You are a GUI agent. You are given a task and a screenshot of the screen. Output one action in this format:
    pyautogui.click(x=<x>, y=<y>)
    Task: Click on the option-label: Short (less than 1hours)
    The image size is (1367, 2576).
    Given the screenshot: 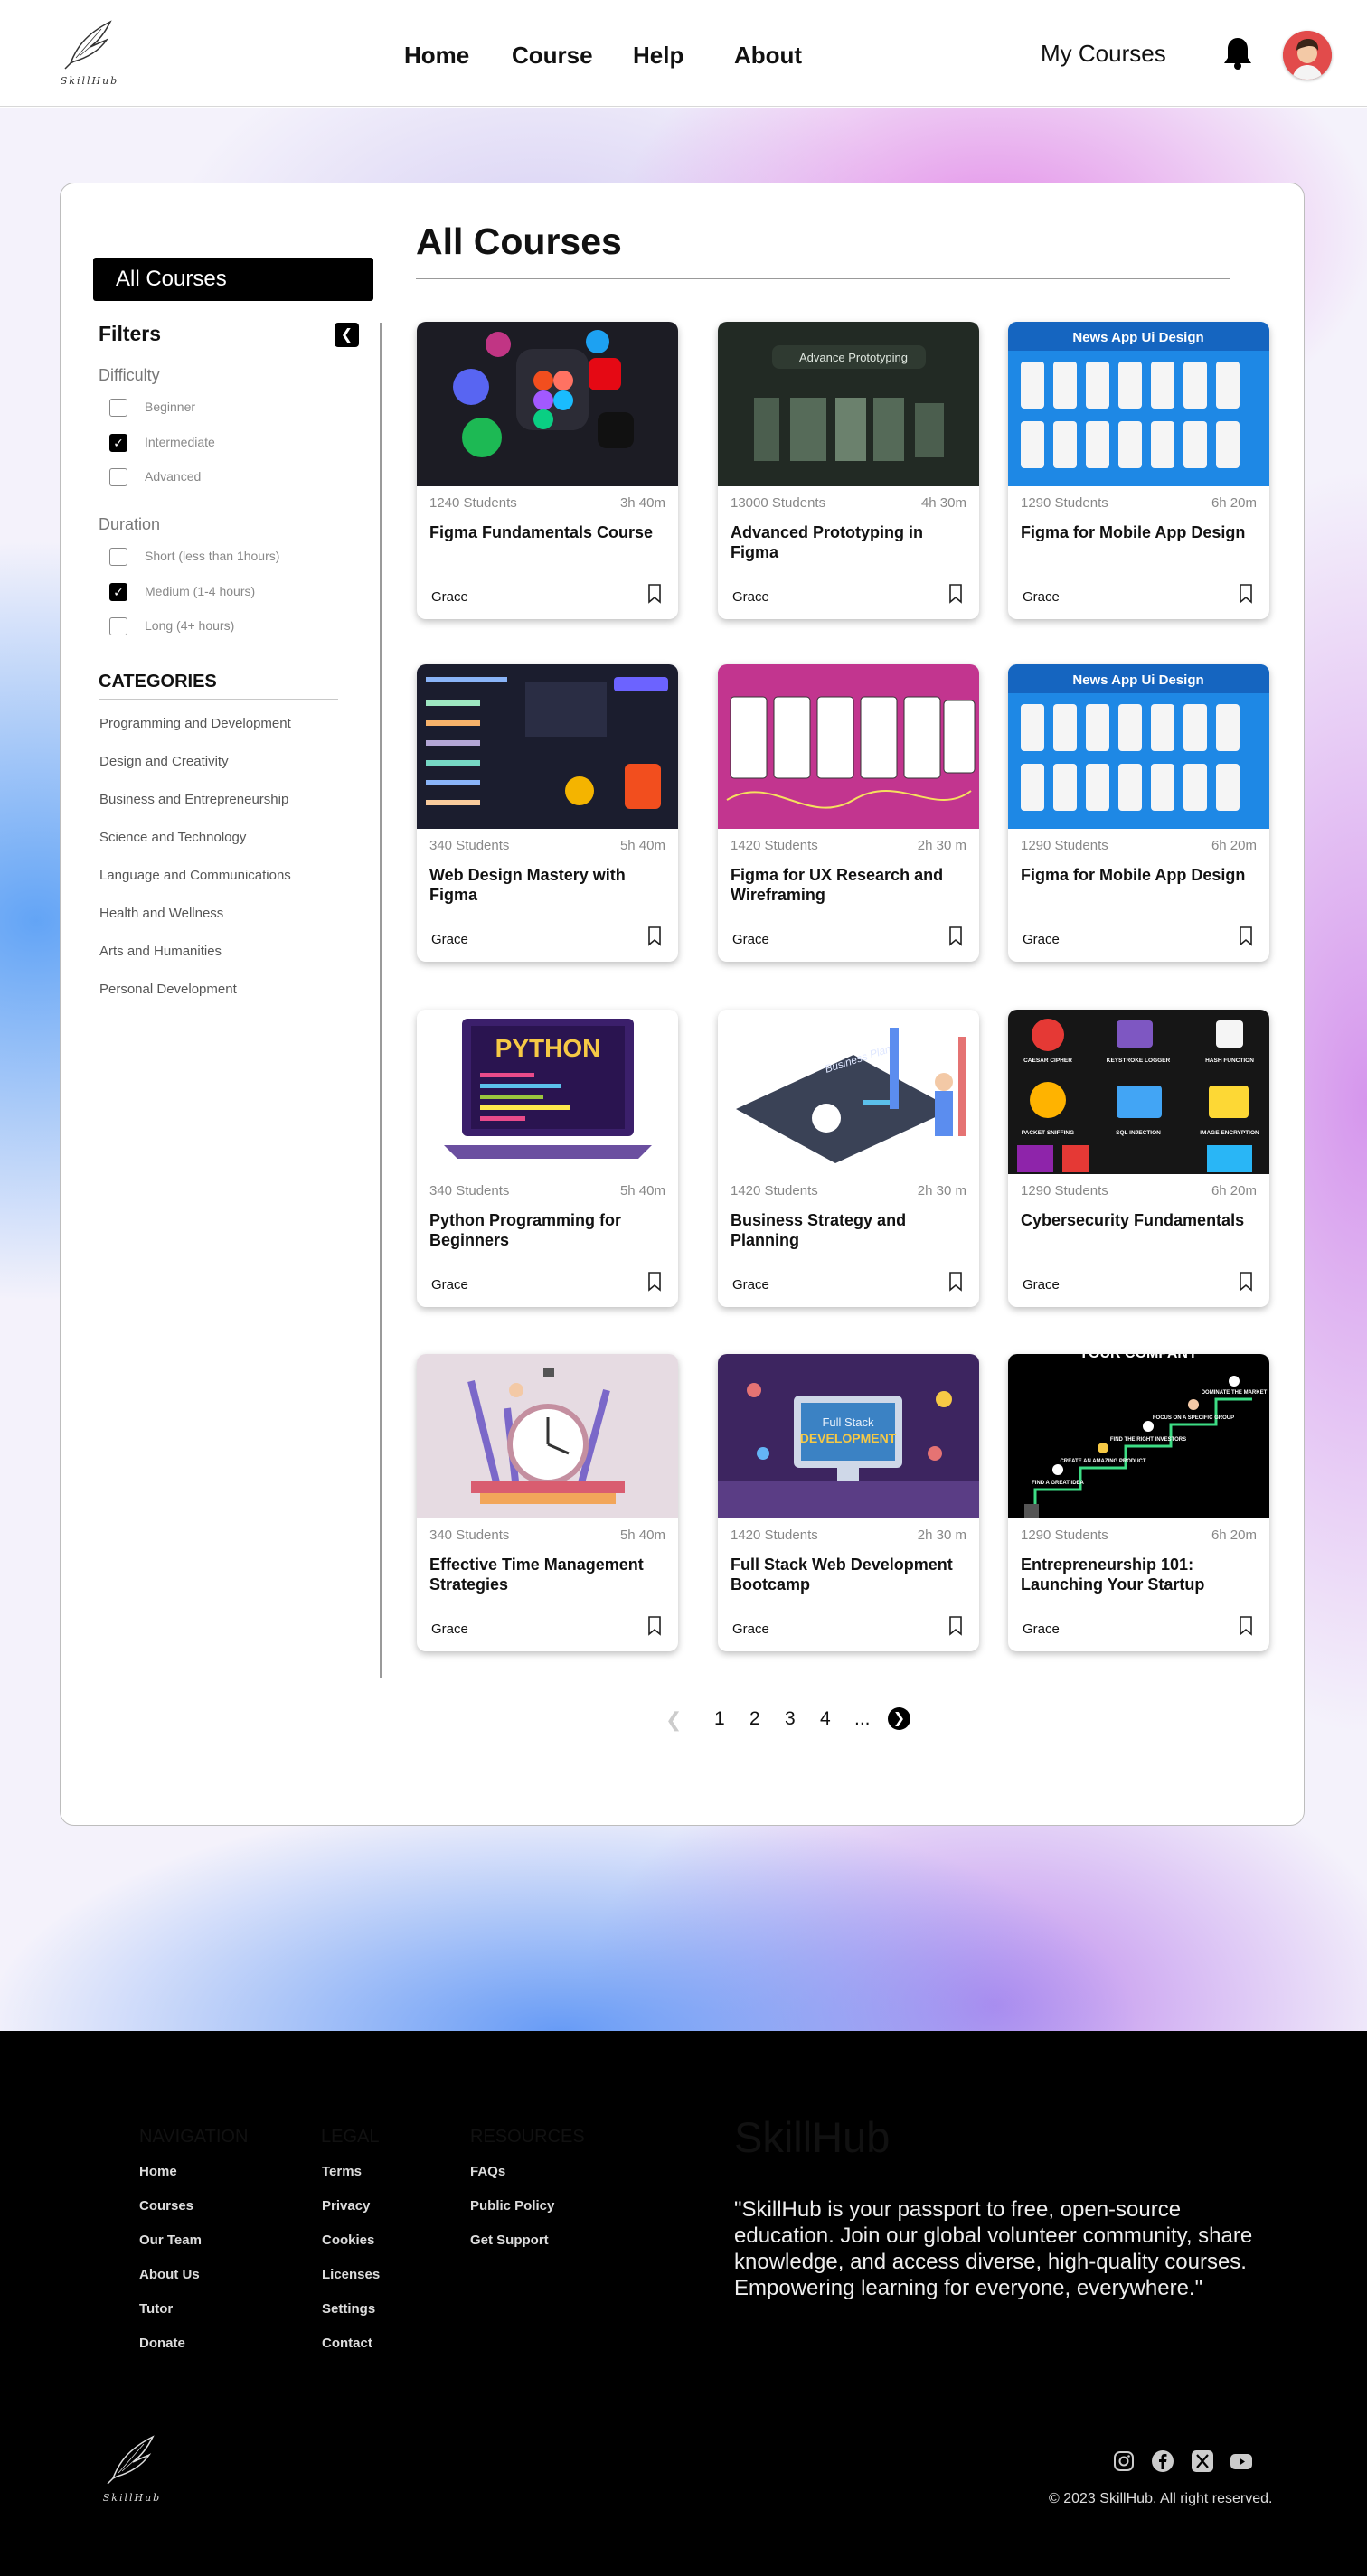 What is the action you would take?
    pyautogui.click(x=212, y=556)
    